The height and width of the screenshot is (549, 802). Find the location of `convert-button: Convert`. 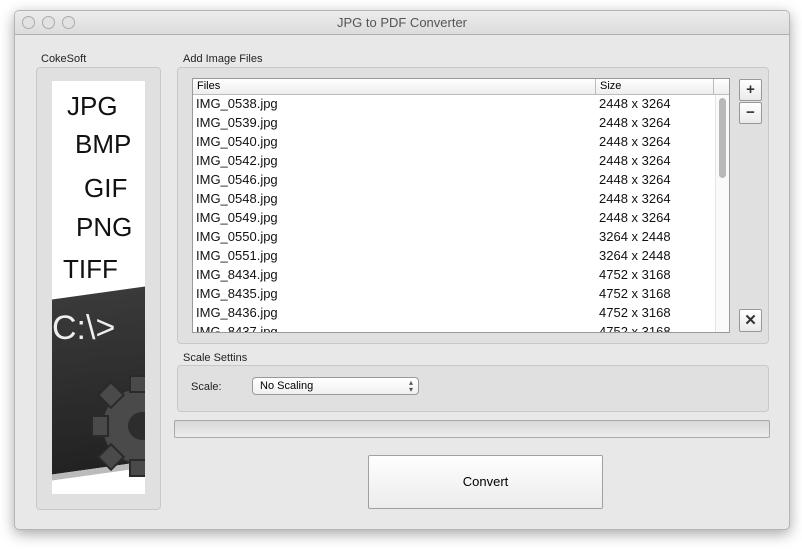

convert-button: Convert is located at coordinates (485, 482).